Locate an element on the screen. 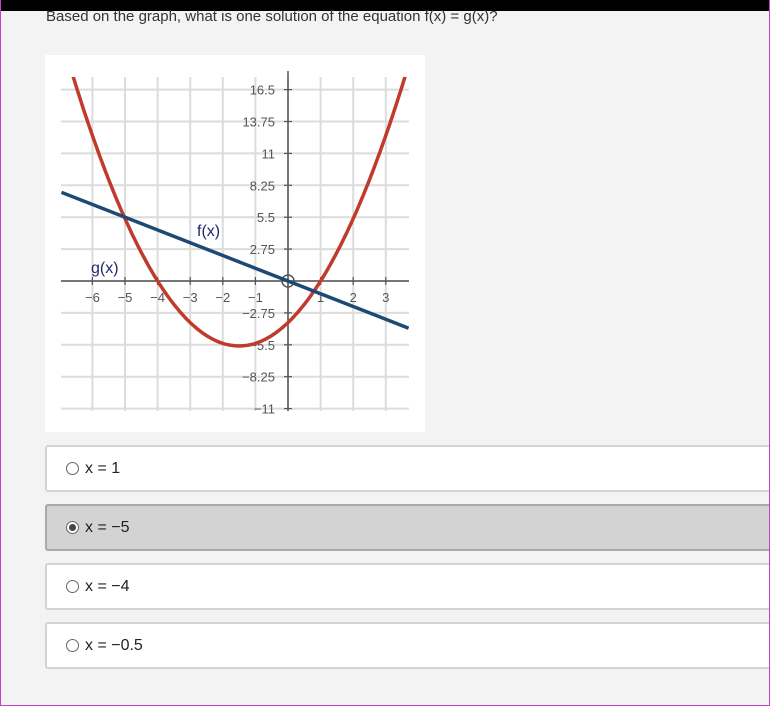  choice-label: x = 1 is located at coordinates (103, 468).